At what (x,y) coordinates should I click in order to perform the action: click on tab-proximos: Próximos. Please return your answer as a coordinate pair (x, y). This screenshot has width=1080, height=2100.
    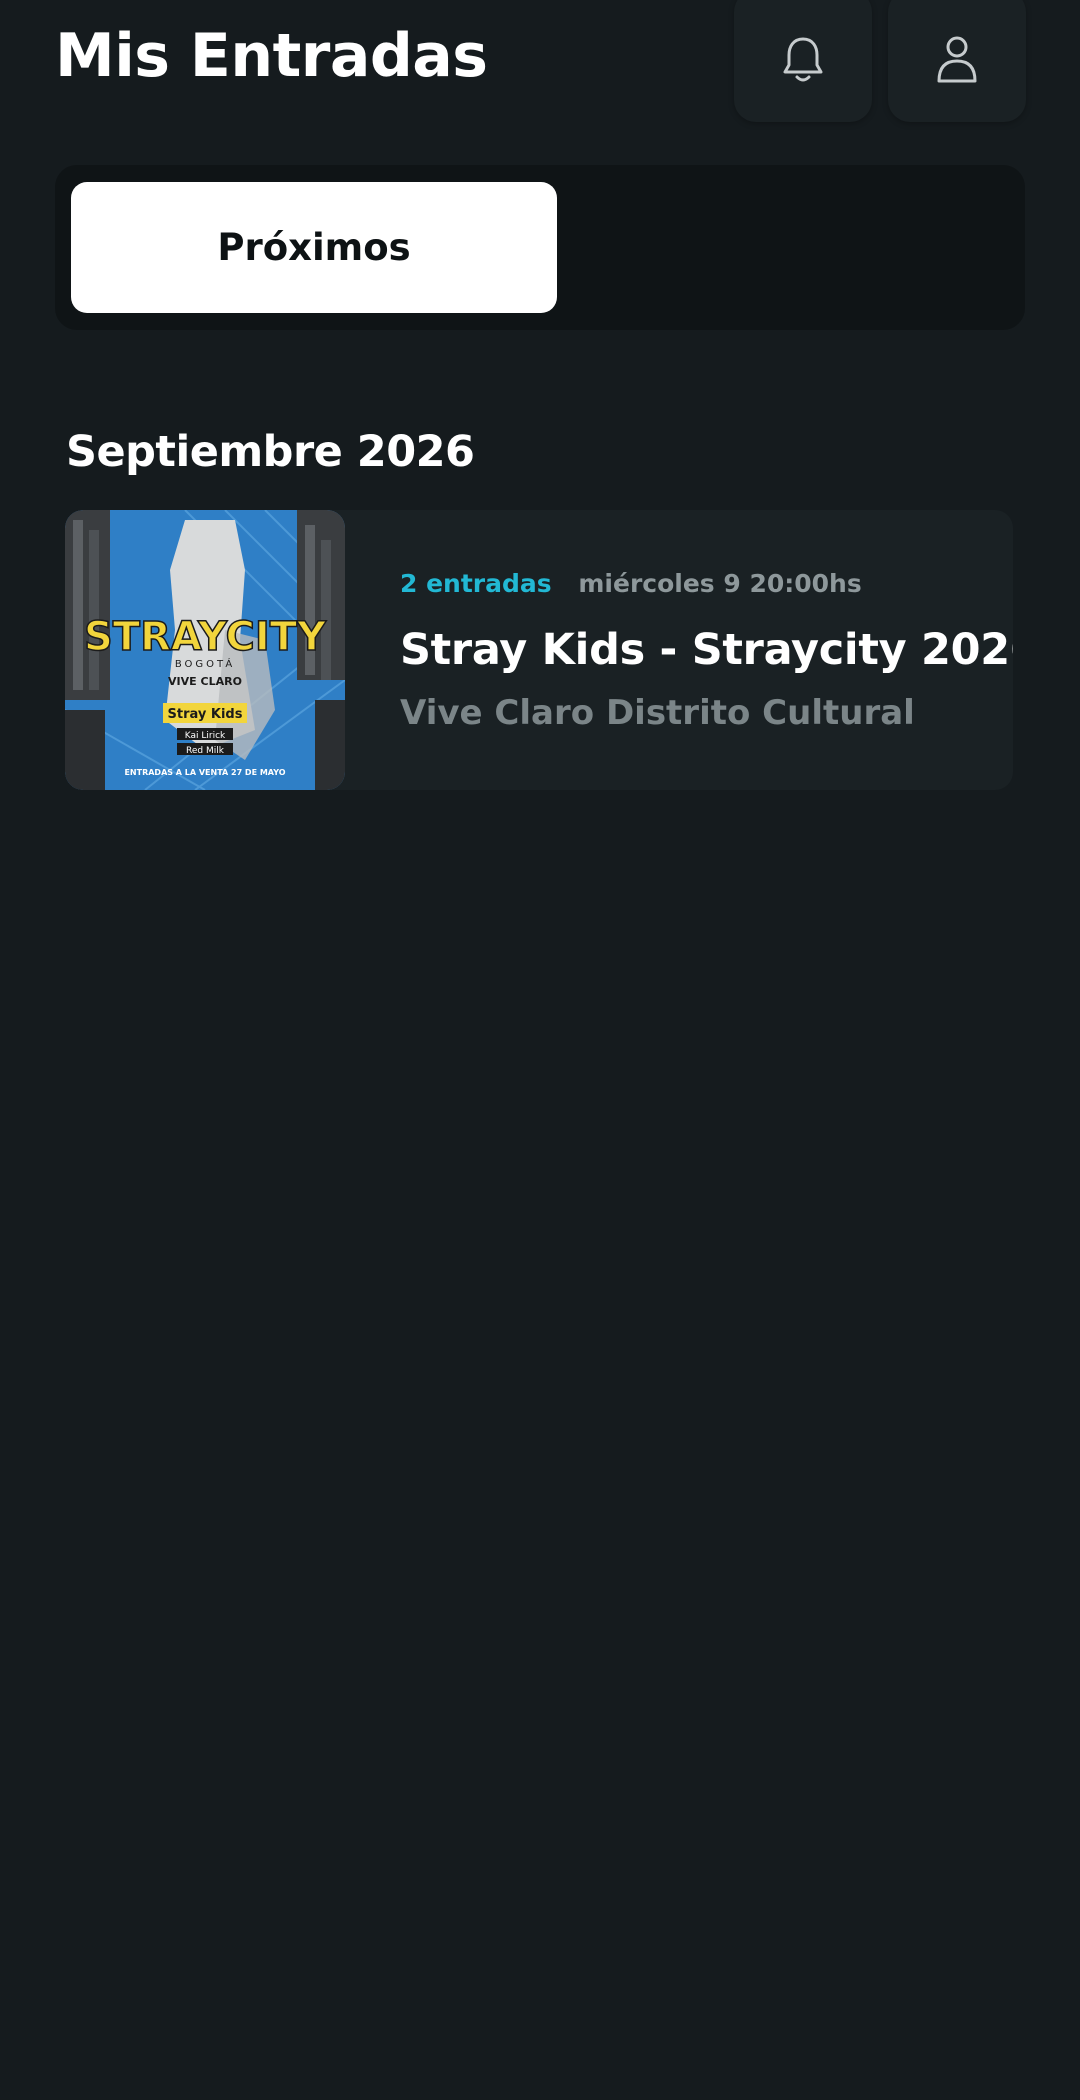
    Looking at the image, I should click on (314, 247).